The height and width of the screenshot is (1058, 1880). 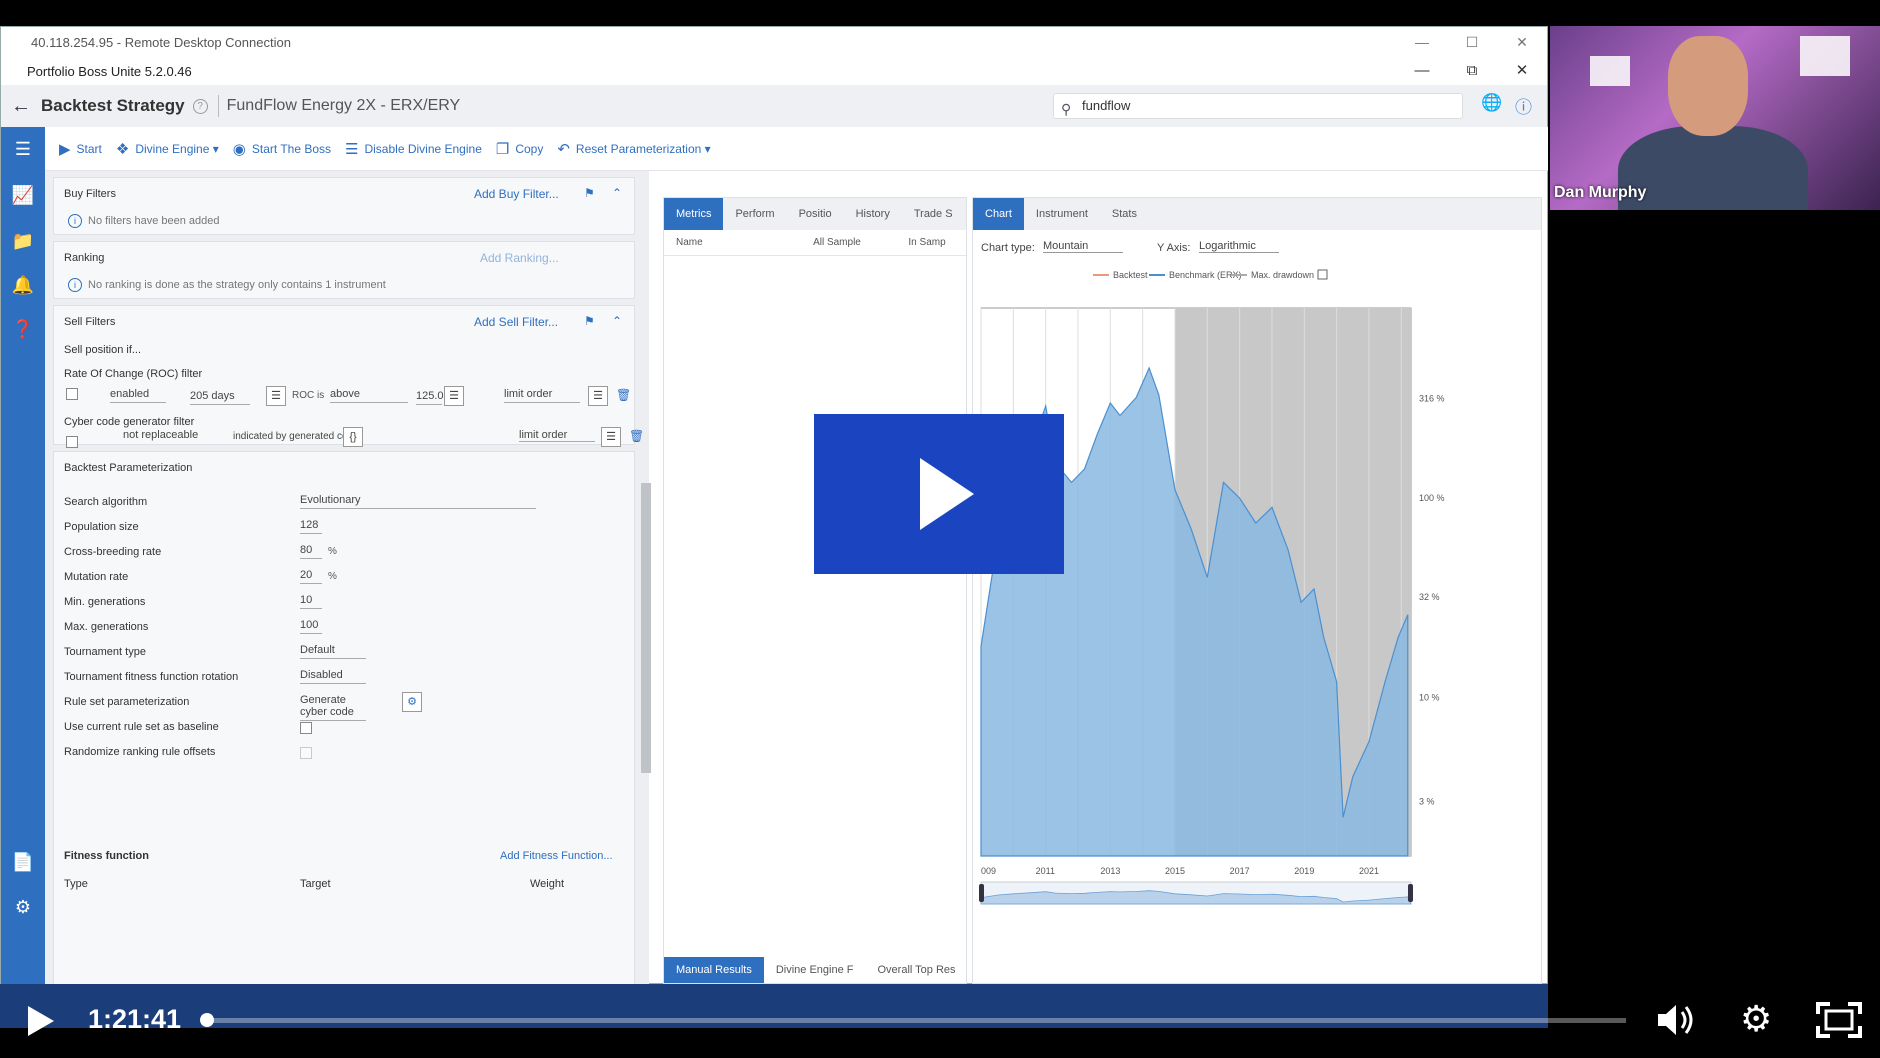 I want to click on navigator-right-handle, so click(x=1410, y=893).